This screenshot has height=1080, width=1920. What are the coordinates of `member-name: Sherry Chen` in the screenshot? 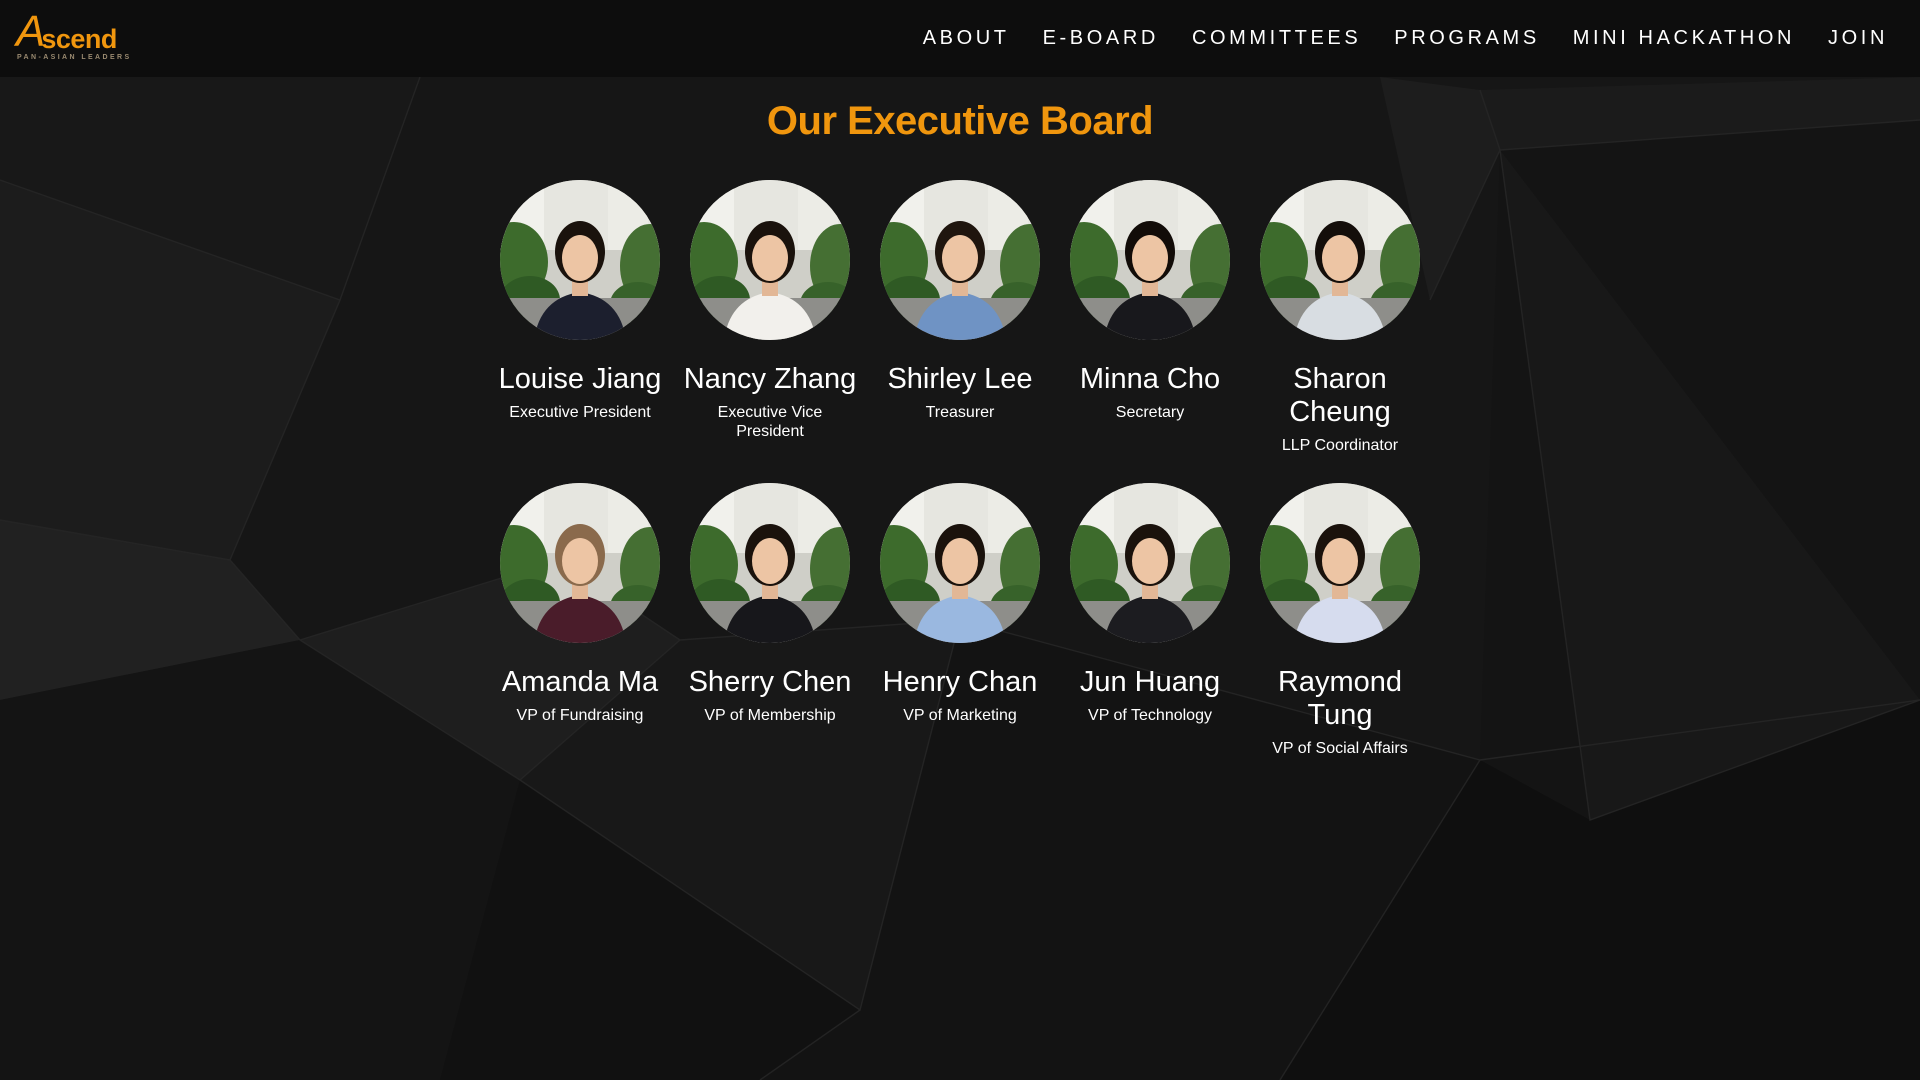 It's located at (770, 682).